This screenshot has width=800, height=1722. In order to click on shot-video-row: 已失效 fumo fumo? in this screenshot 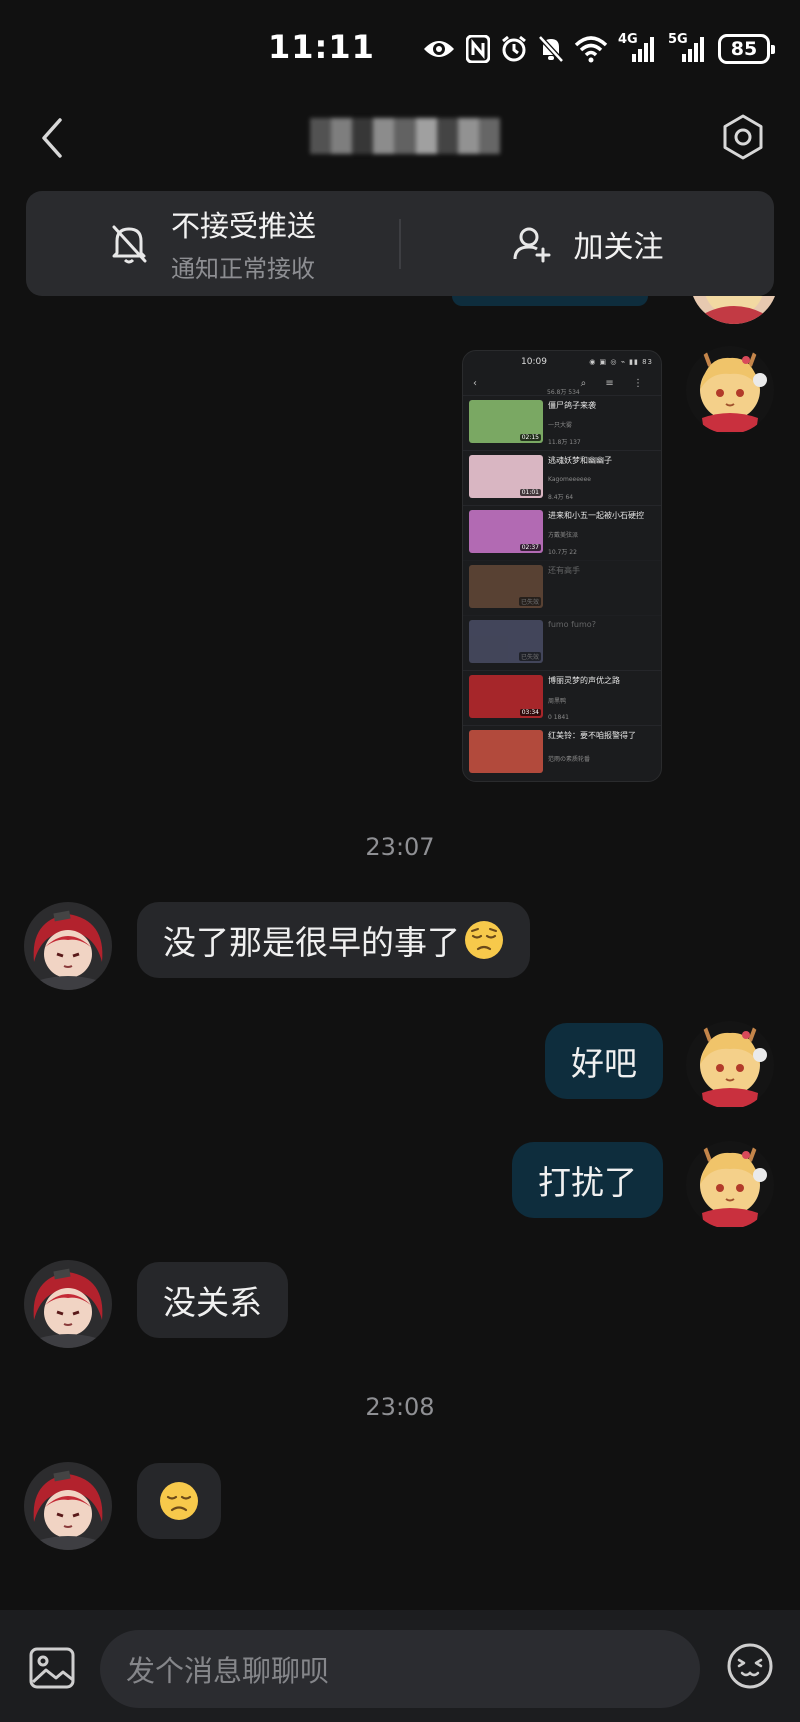, I will do `click(562, 642)`.